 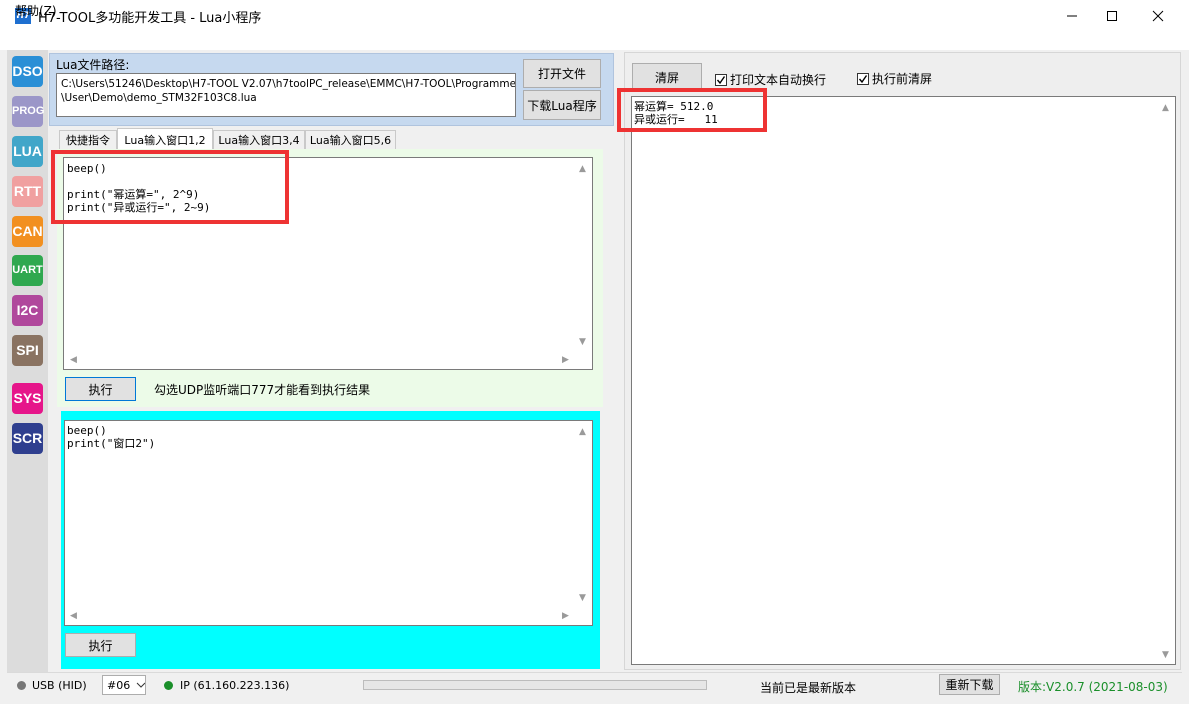 What do you see at coordinates (562, 105) in the screenshot?
I see `download-lua-button: 下载Lua程序` at bounding box center [562, 105].